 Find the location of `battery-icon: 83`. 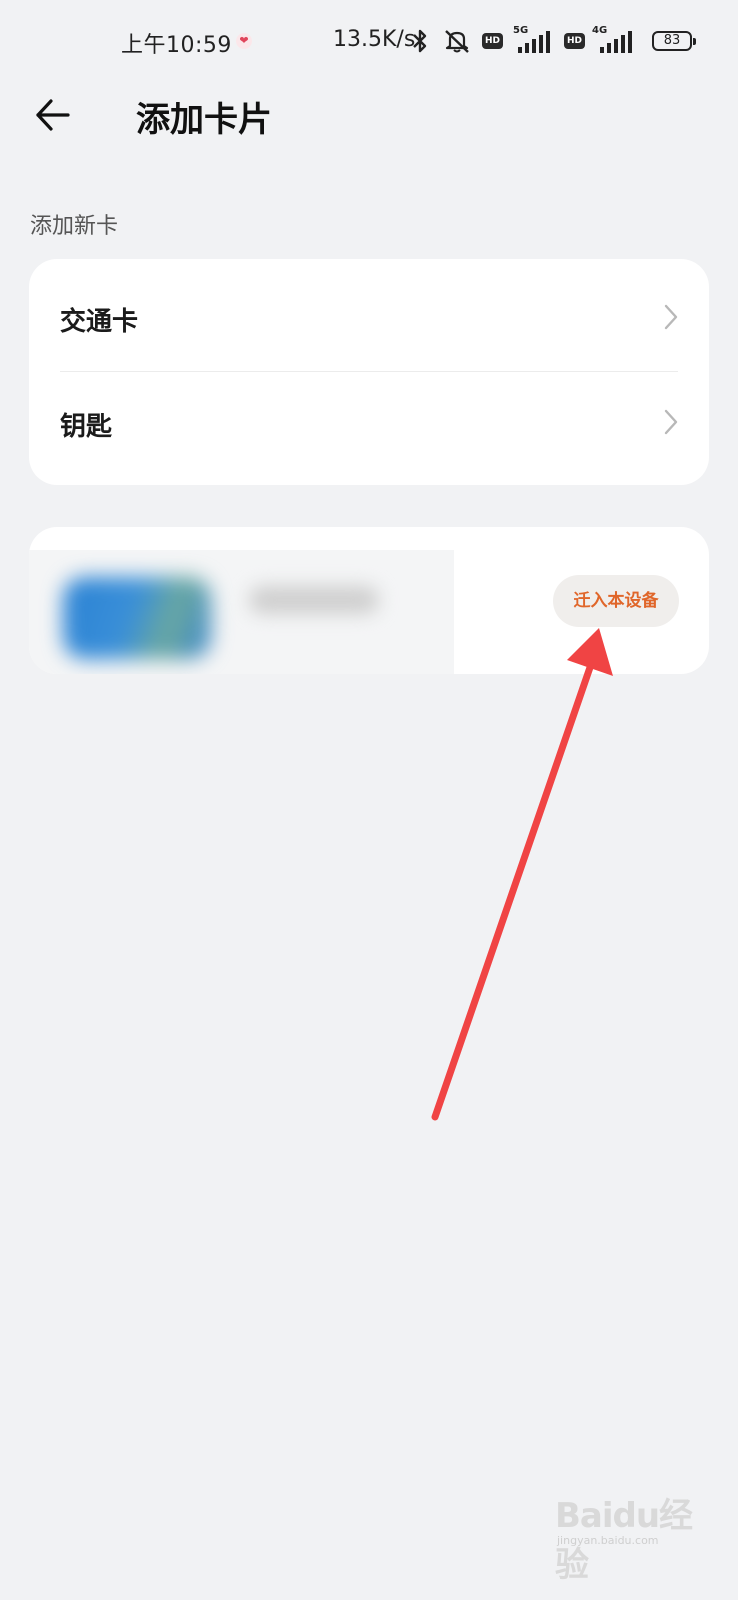

battery-icon: 83 is located at coordinates (674, 41).